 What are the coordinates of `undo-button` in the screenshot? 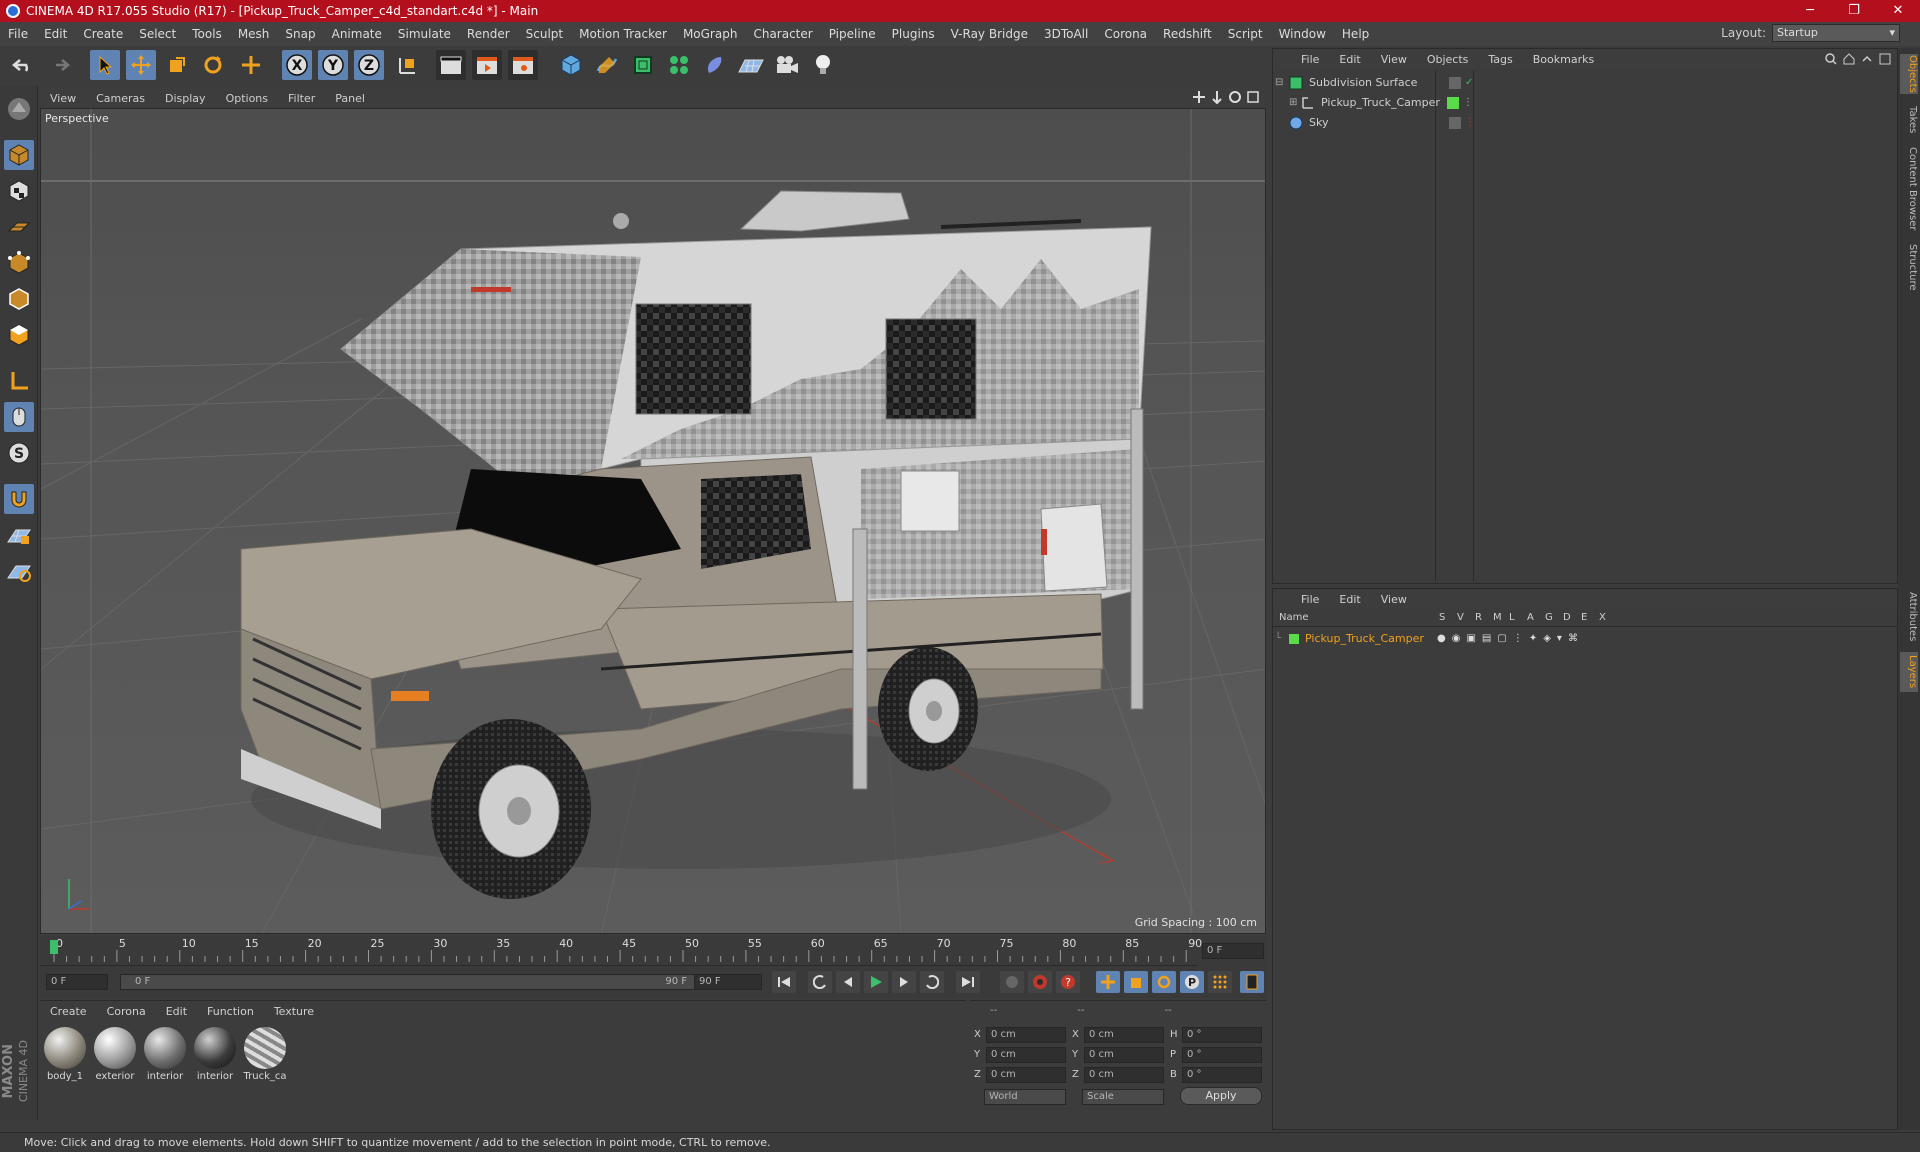 It's located at (23, 65).